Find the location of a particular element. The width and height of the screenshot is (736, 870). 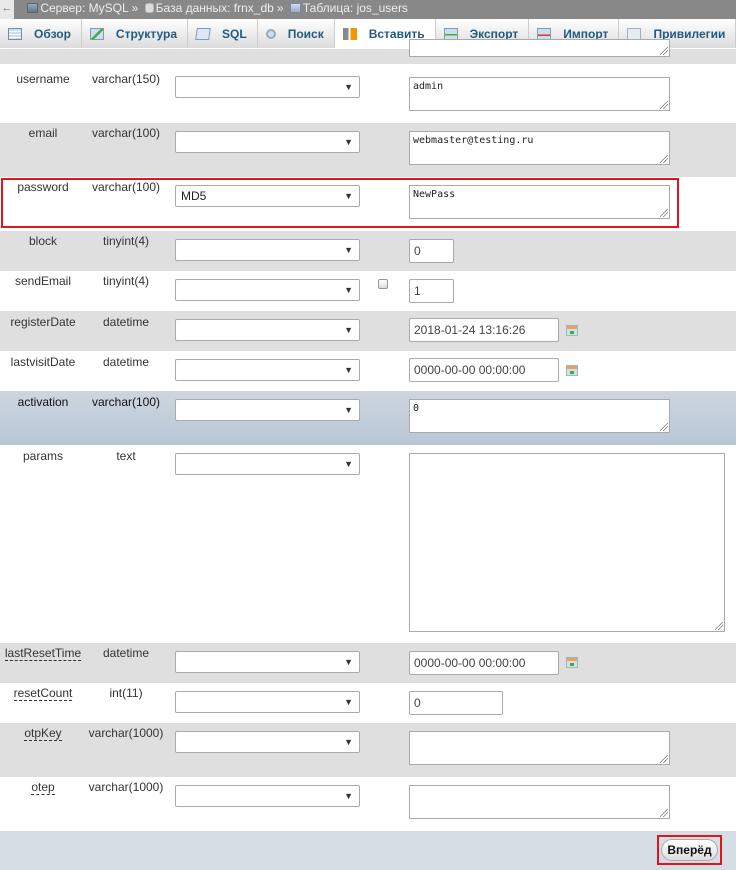

privileges-icon is located at coordinates (634, 33).